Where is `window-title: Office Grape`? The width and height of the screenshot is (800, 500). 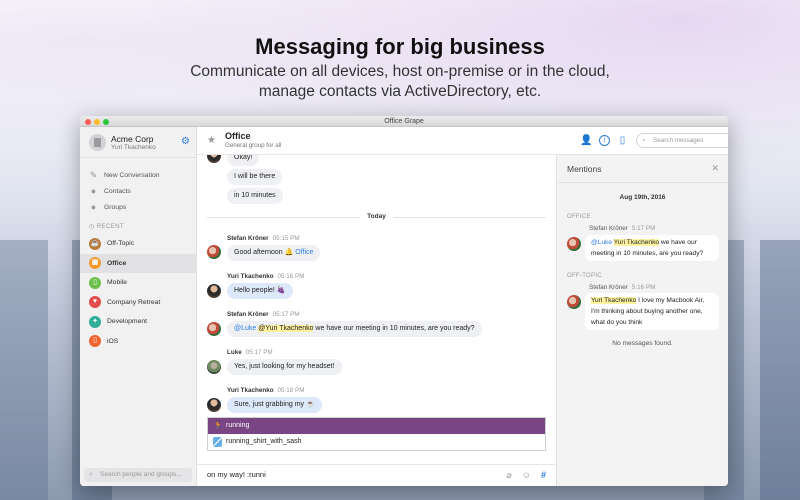
window-title: Office Grape is located at coordinates (404, 121).